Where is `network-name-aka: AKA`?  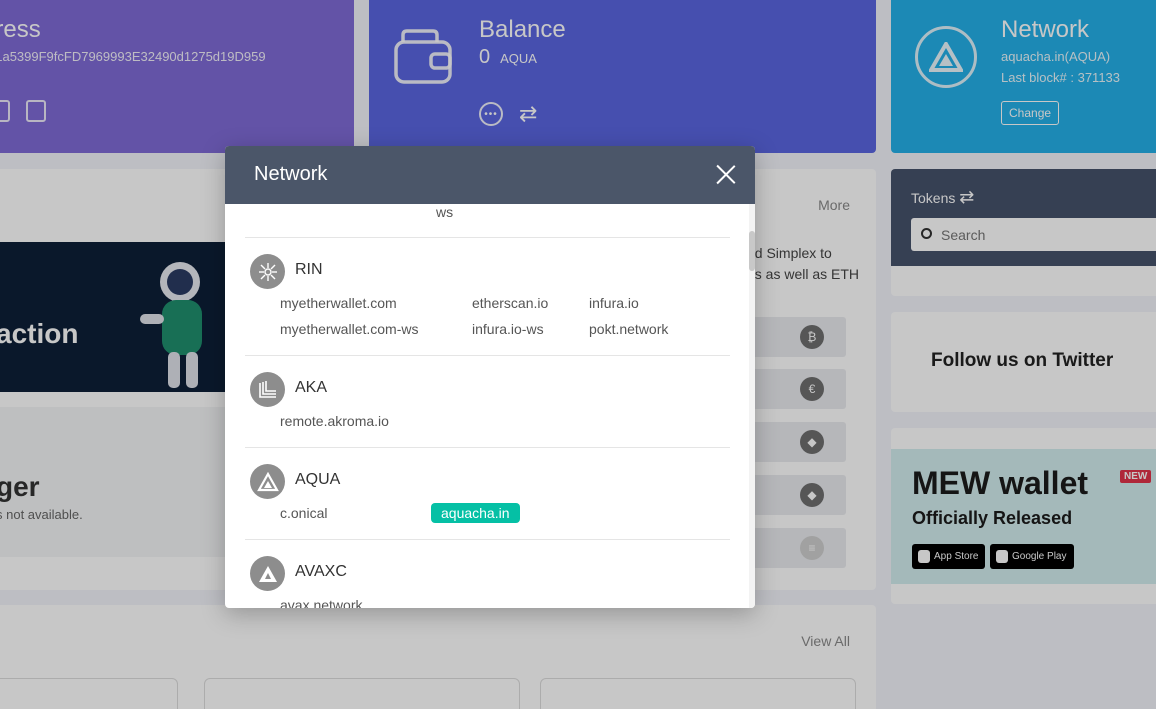 network-name-aka: AKA is located at coordinates (311, 387).